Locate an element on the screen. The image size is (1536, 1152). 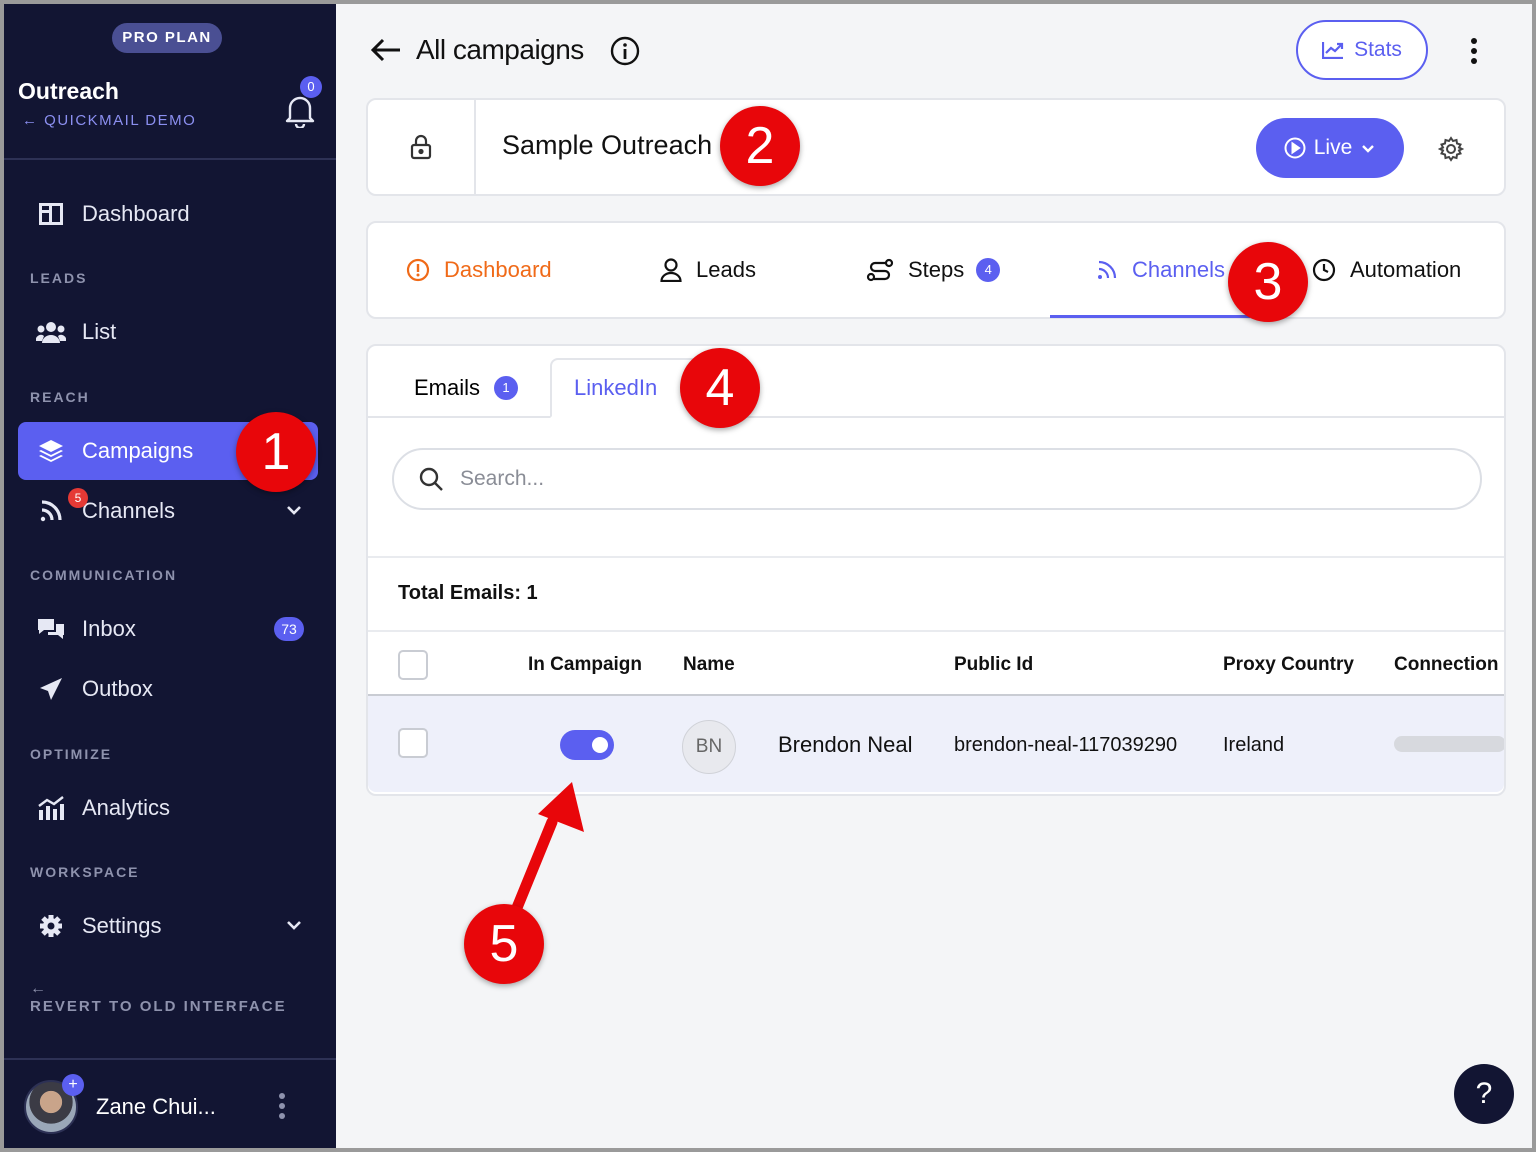
page-title: All campaigns is located at coordinates (500, 49).